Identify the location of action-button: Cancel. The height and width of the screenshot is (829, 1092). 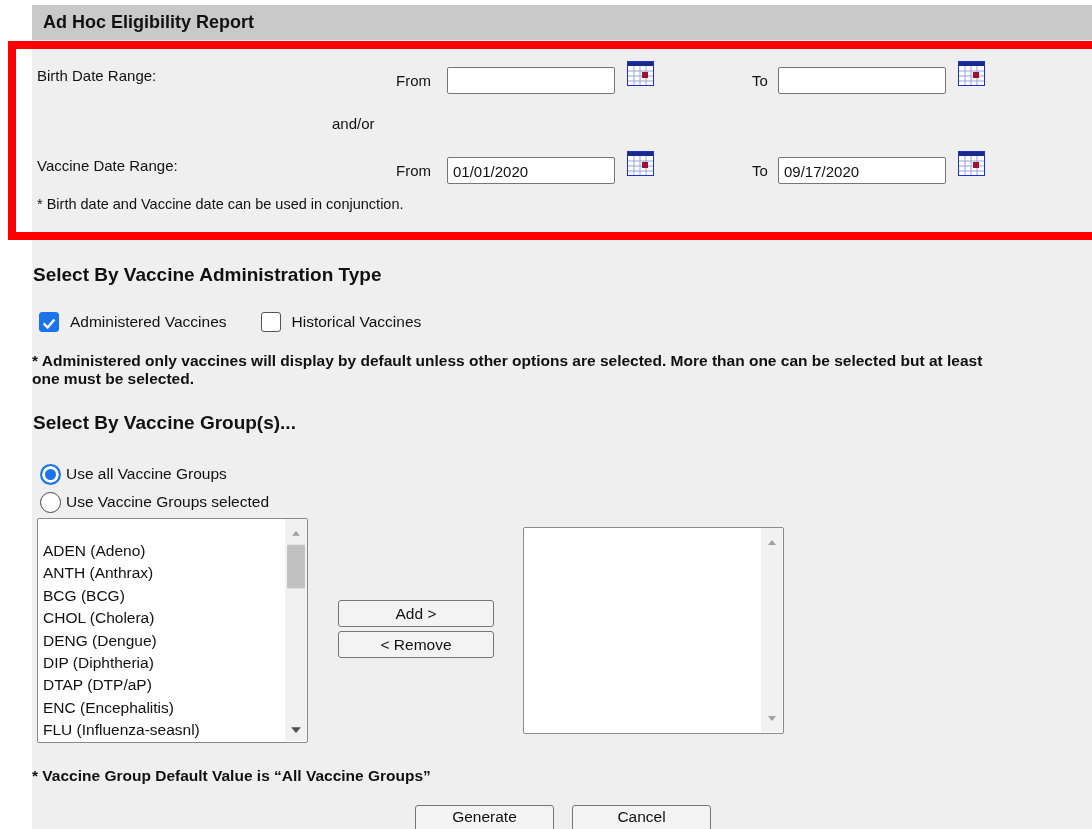
(641, 817).